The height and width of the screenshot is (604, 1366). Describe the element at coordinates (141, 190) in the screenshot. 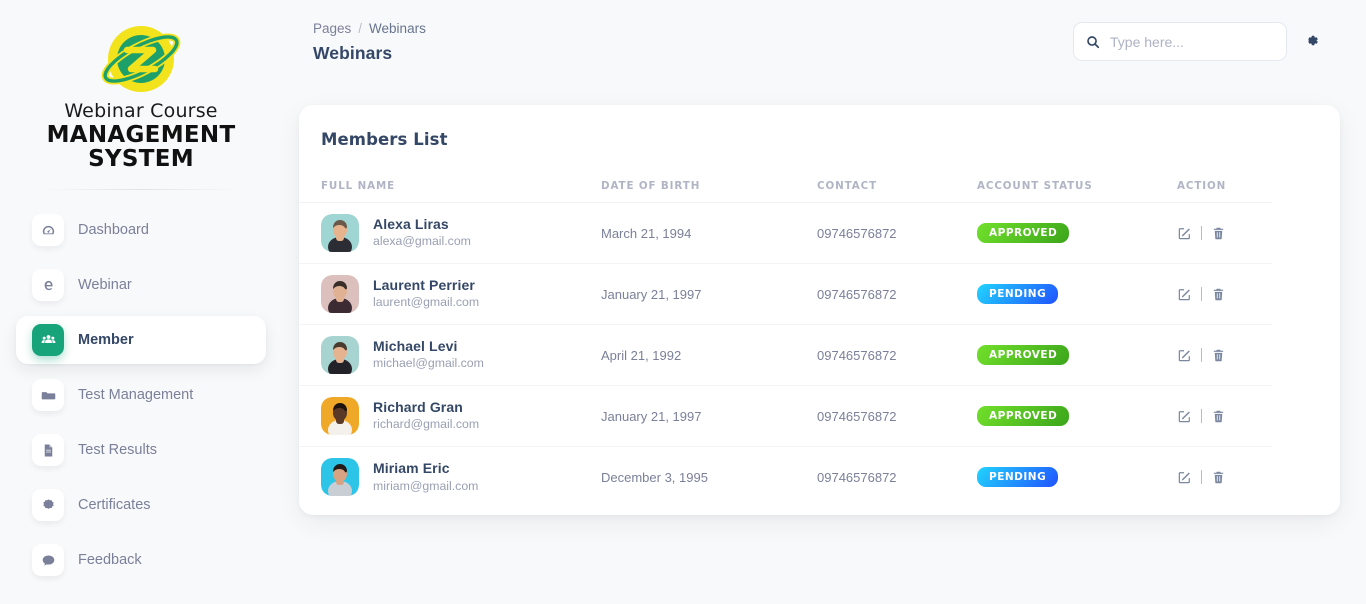

I see `sidebar-divider` at that location.